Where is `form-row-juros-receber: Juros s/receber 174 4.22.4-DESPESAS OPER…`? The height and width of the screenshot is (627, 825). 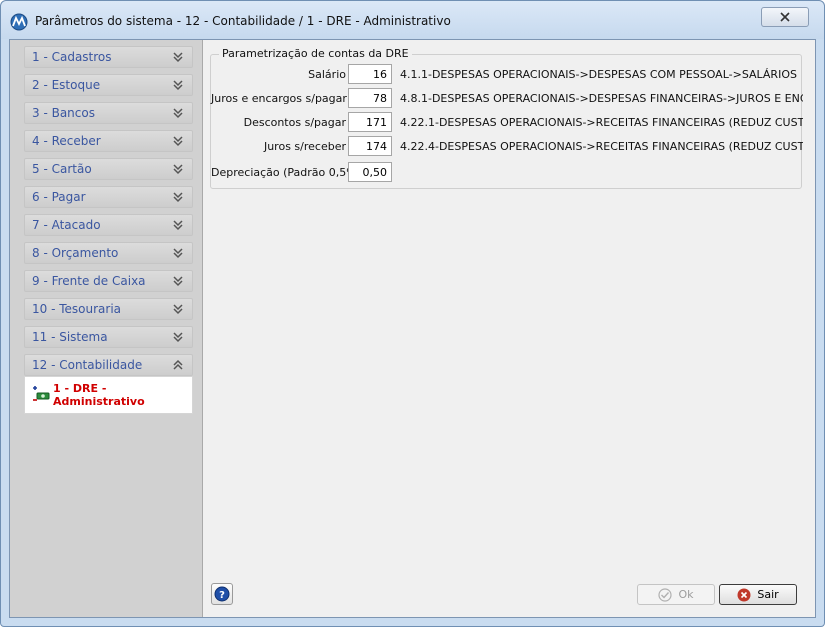 form-row-juros-receber: Juros s/receber 174 4.22.4-DESPESAS OPER… is located at coordinates (511, 147).